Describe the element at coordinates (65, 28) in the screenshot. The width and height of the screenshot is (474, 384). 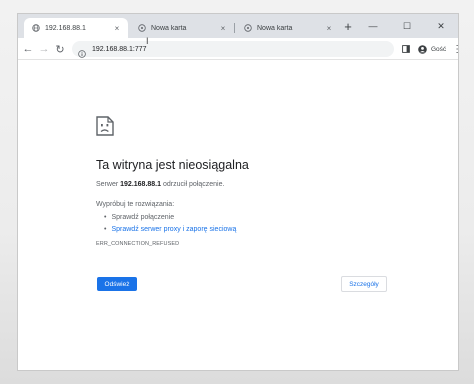
I see `tab-title: 192.168.88.1` at that location.